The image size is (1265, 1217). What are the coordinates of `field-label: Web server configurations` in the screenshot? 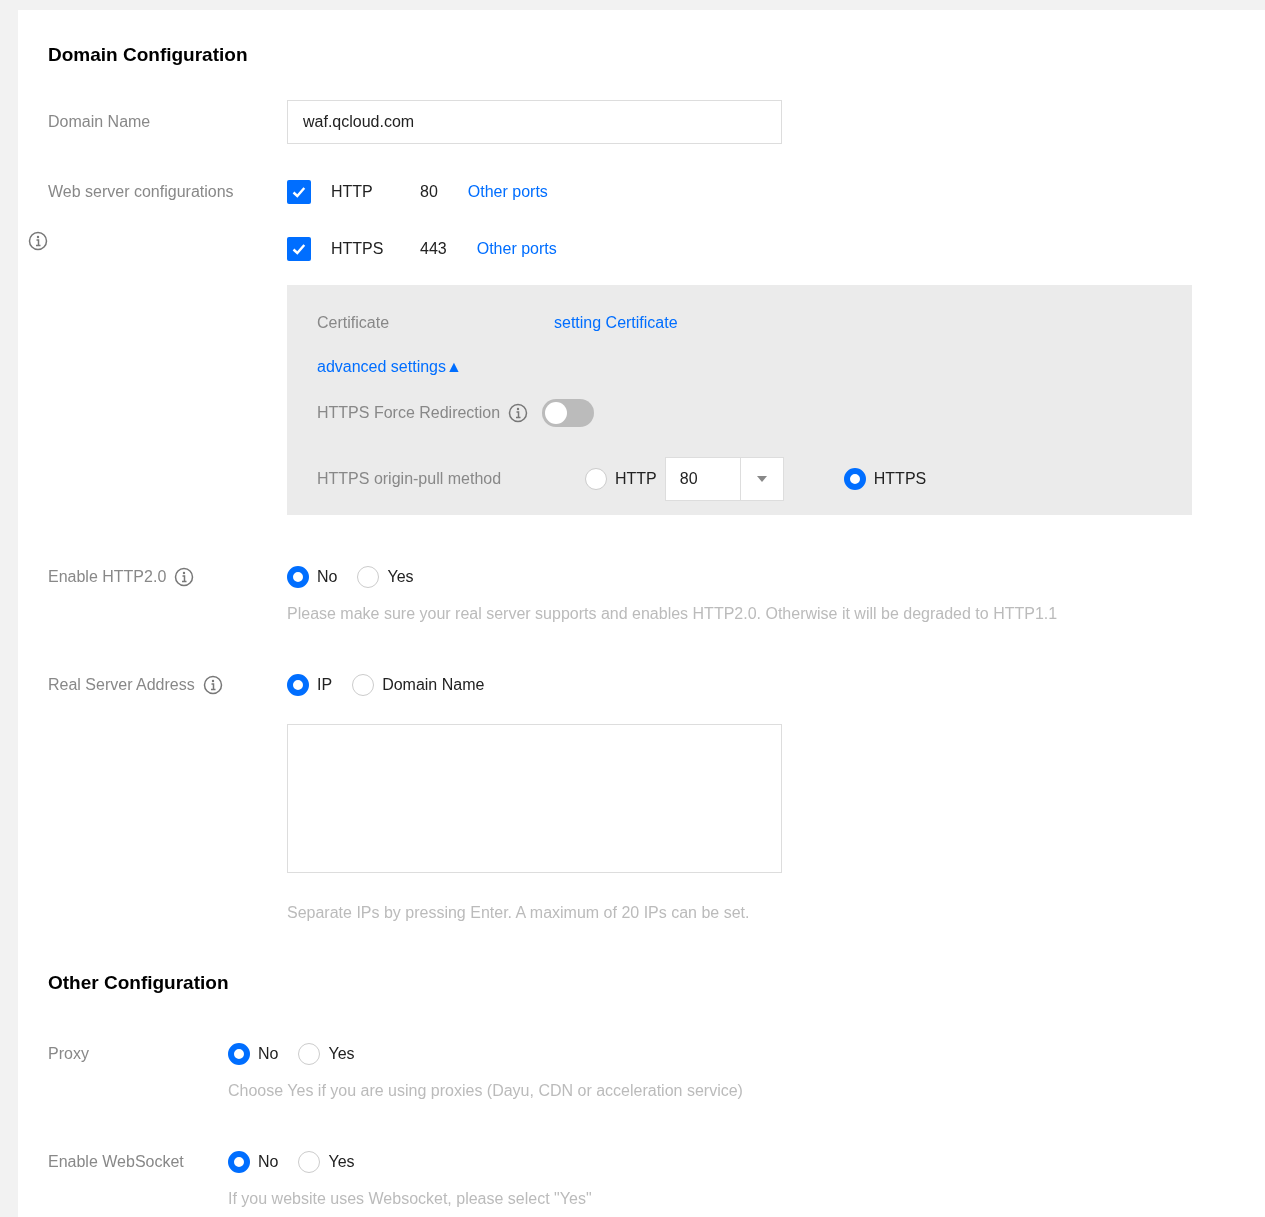 It's located at (141, 192).